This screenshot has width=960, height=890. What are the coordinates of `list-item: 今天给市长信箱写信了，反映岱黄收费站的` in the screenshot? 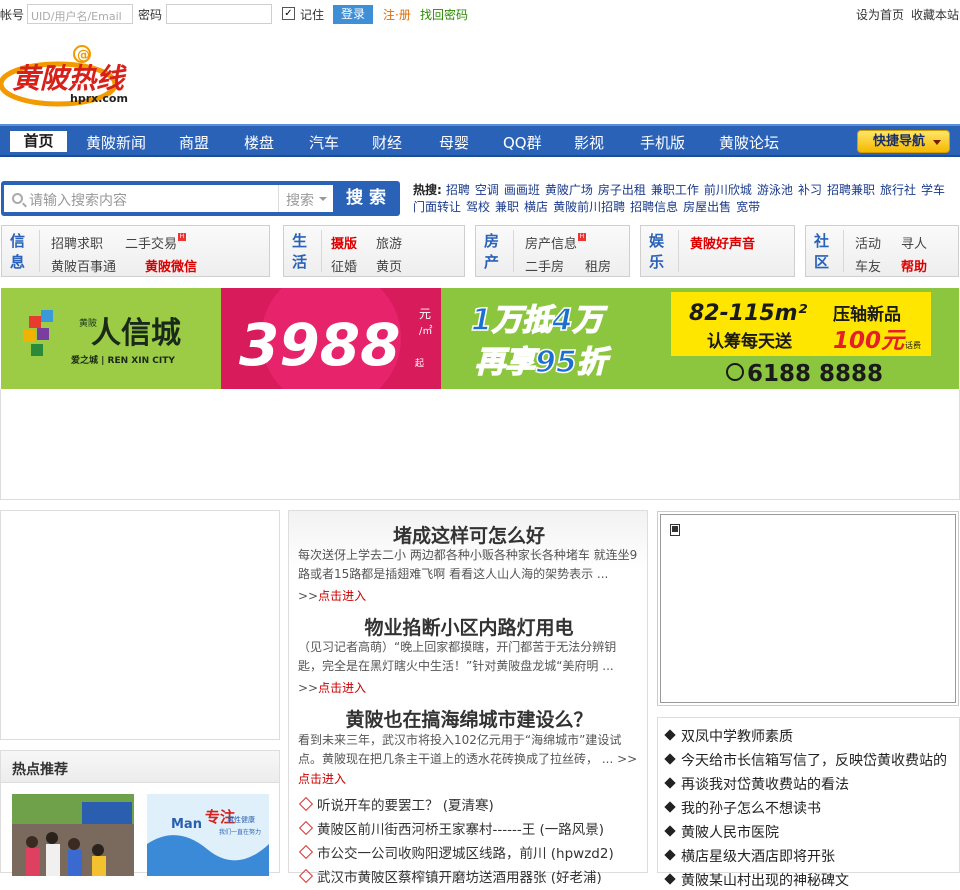 It's located at (805, 760).